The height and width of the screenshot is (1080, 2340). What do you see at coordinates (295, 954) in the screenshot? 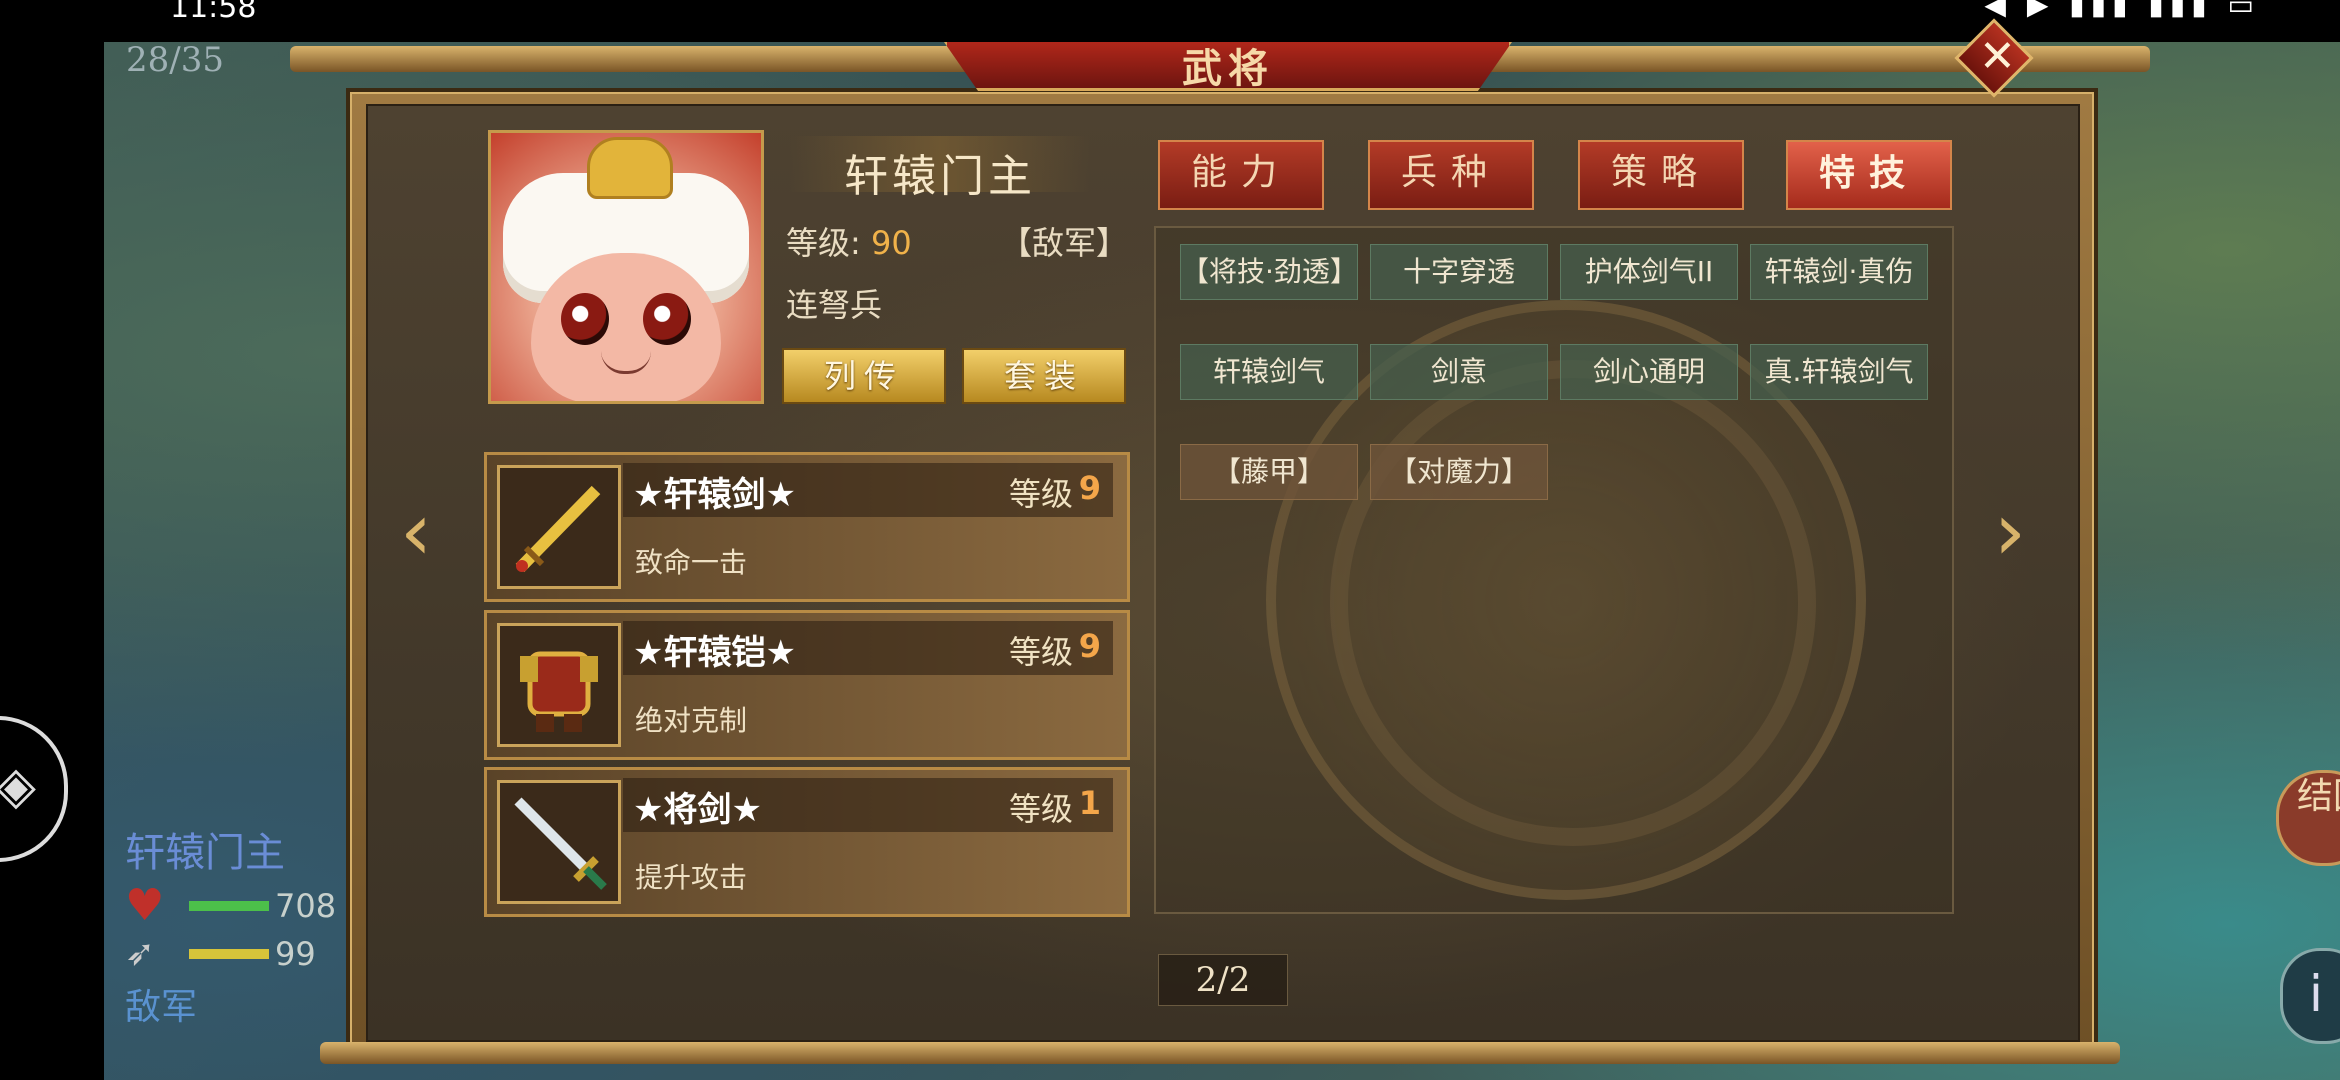
I see `mp-value: 99` at bounding box center [295, 954].